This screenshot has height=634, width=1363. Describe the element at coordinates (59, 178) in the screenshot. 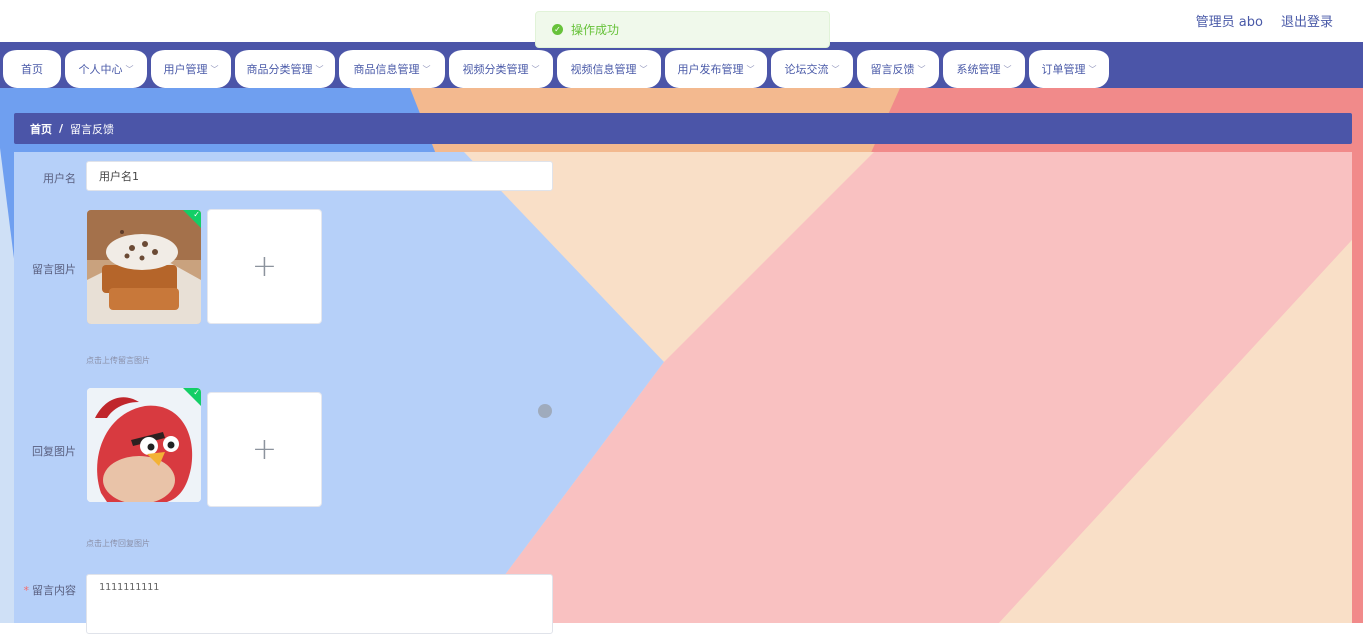

I see `username-label: 用户名` at that location.